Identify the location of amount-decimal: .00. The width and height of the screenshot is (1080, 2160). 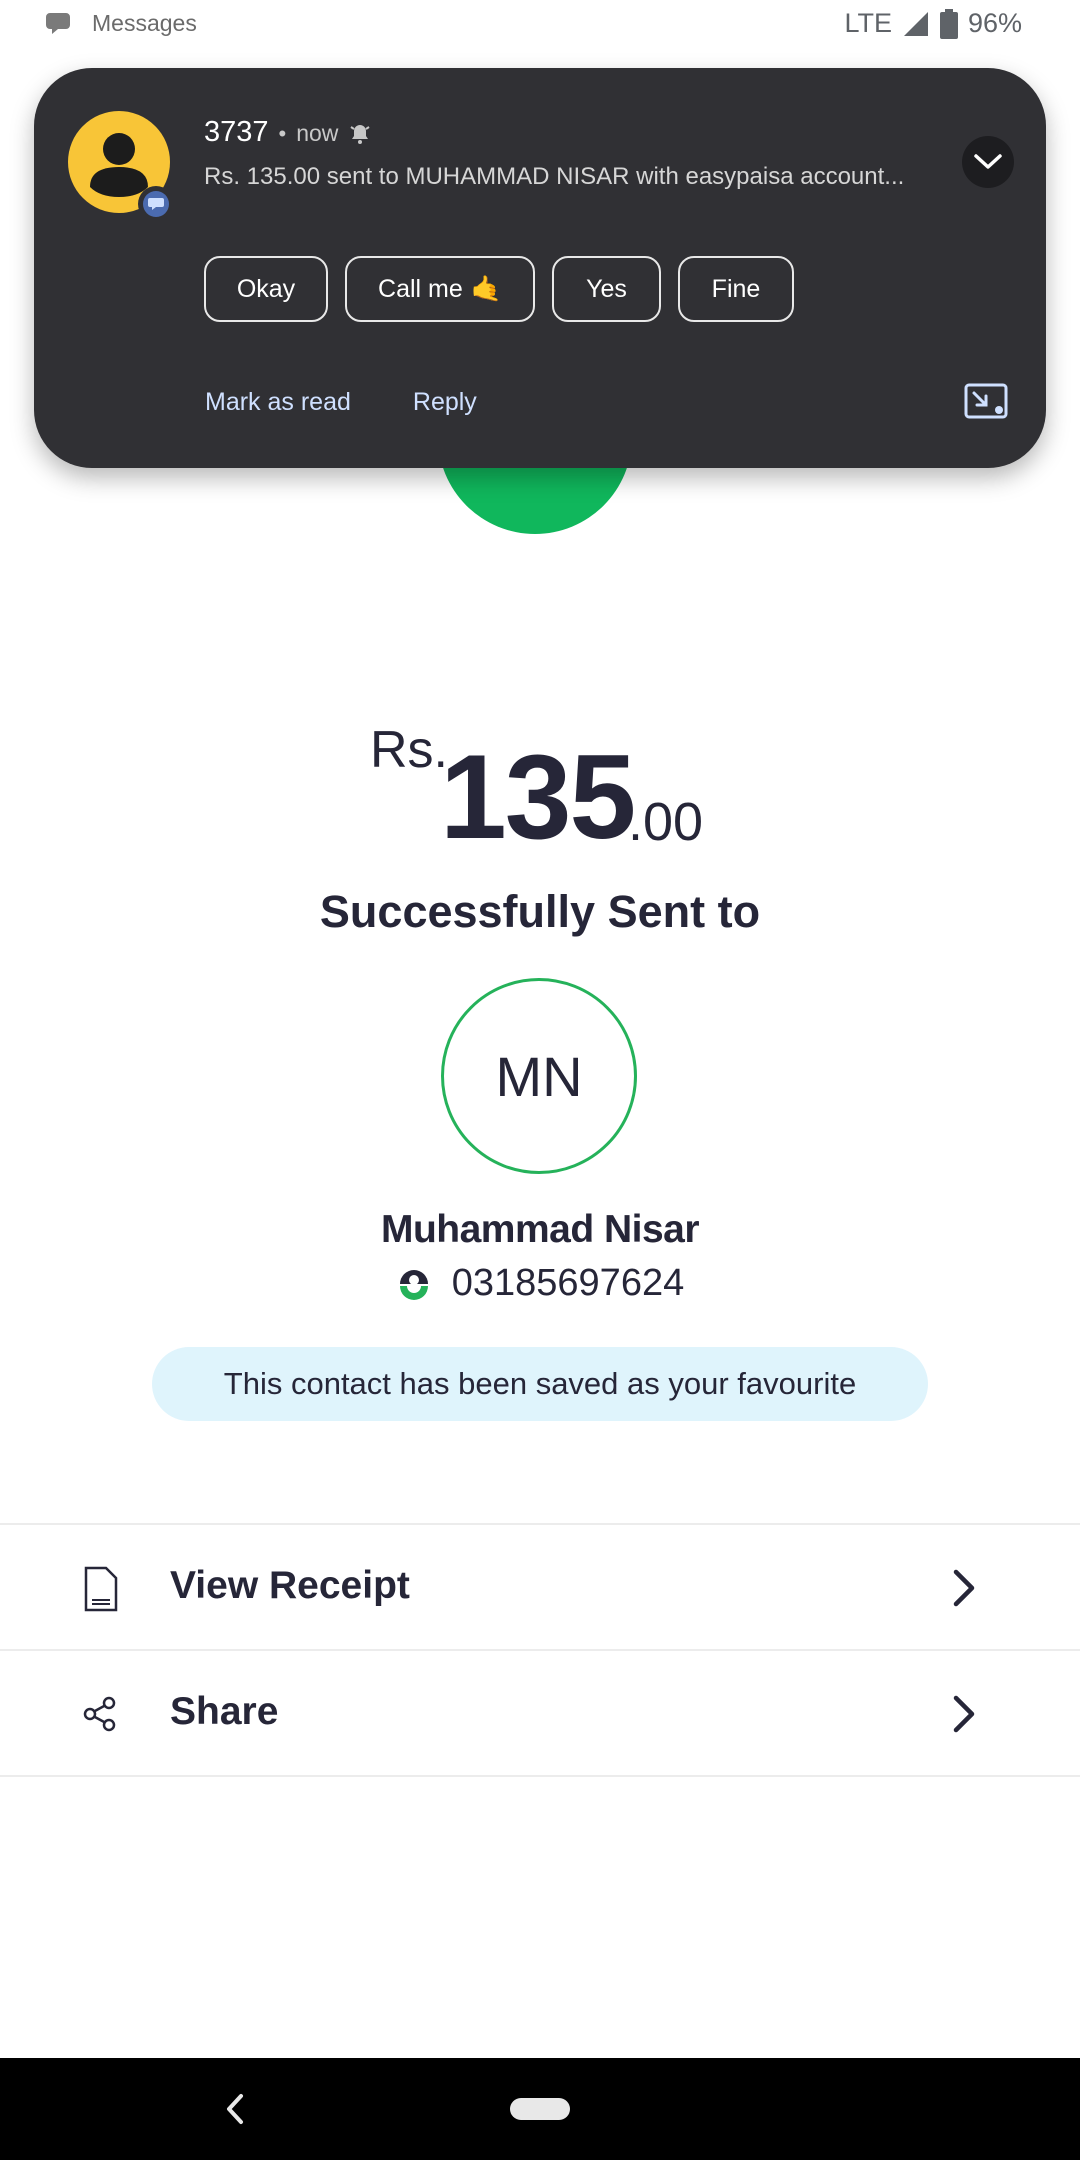
(666, 822).